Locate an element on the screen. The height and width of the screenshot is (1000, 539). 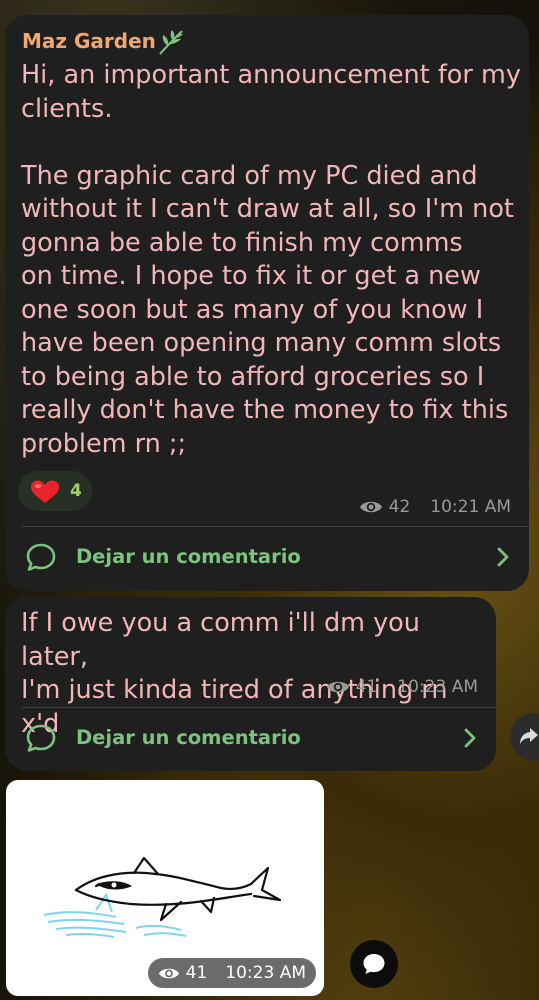
chat-button is located at coordinates (374, 964).